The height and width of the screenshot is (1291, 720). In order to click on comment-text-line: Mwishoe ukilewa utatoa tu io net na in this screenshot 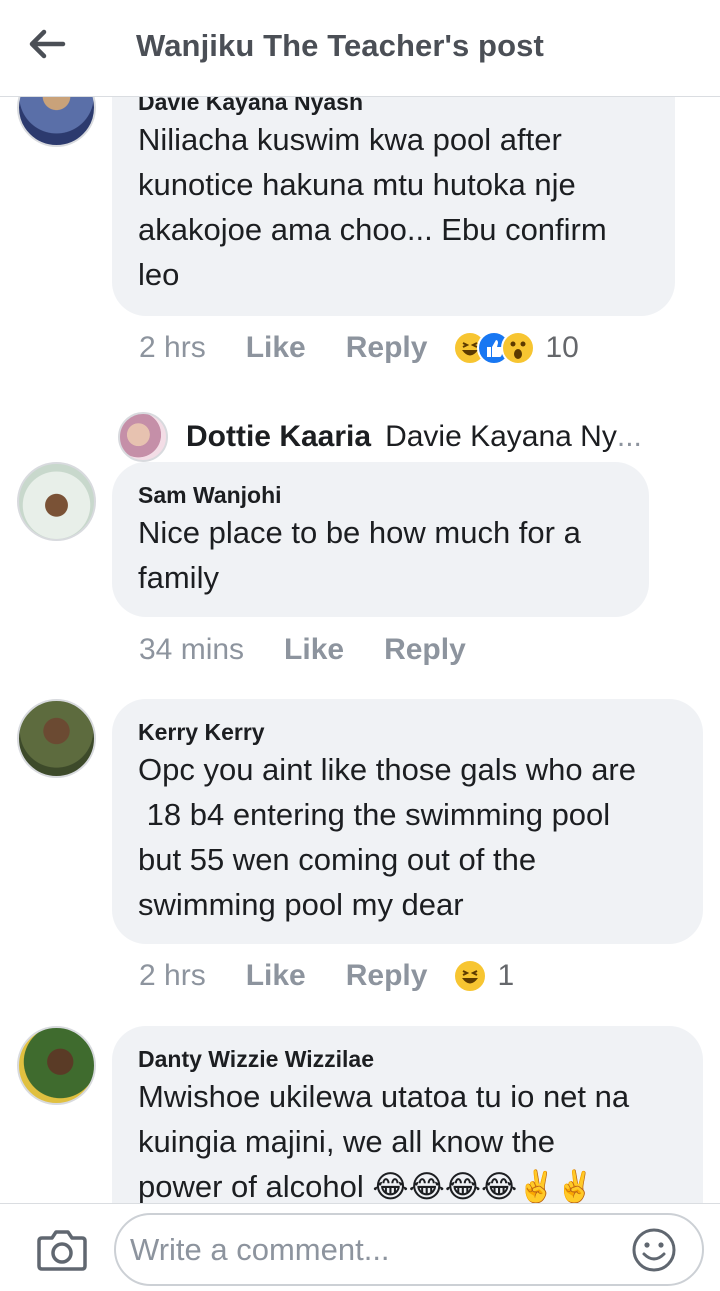, I will do `click(384, 1096)`.